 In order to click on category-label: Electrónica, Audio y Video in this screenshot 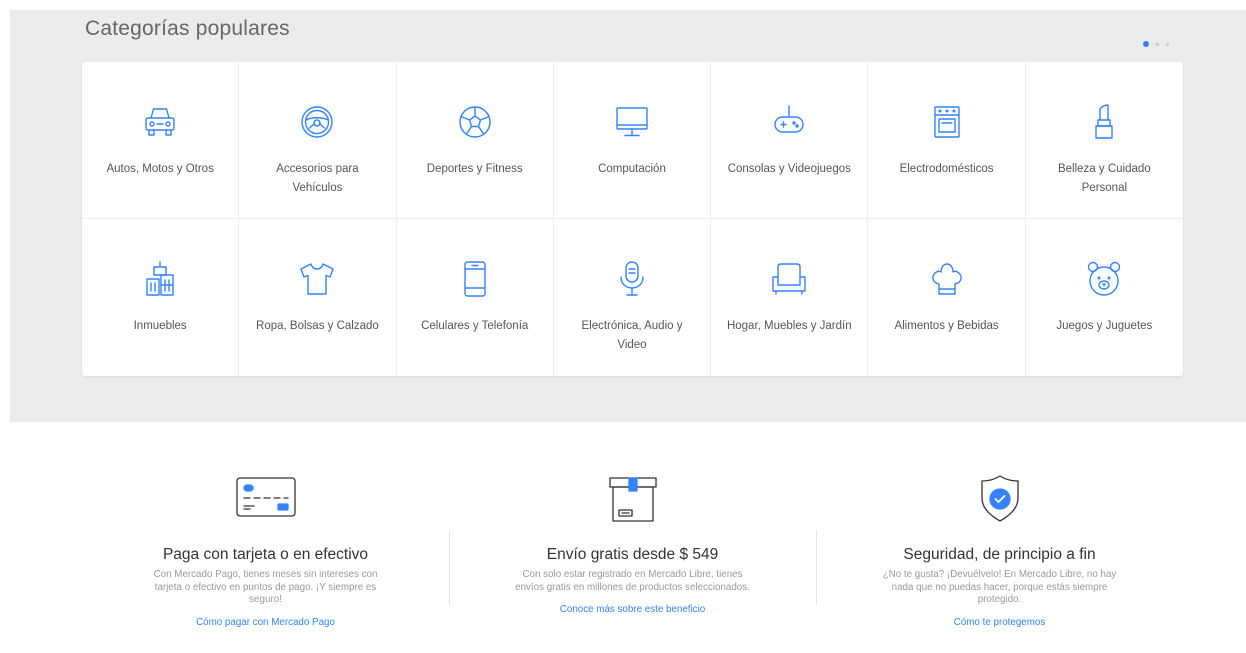, I will do `click(632, 335)`.